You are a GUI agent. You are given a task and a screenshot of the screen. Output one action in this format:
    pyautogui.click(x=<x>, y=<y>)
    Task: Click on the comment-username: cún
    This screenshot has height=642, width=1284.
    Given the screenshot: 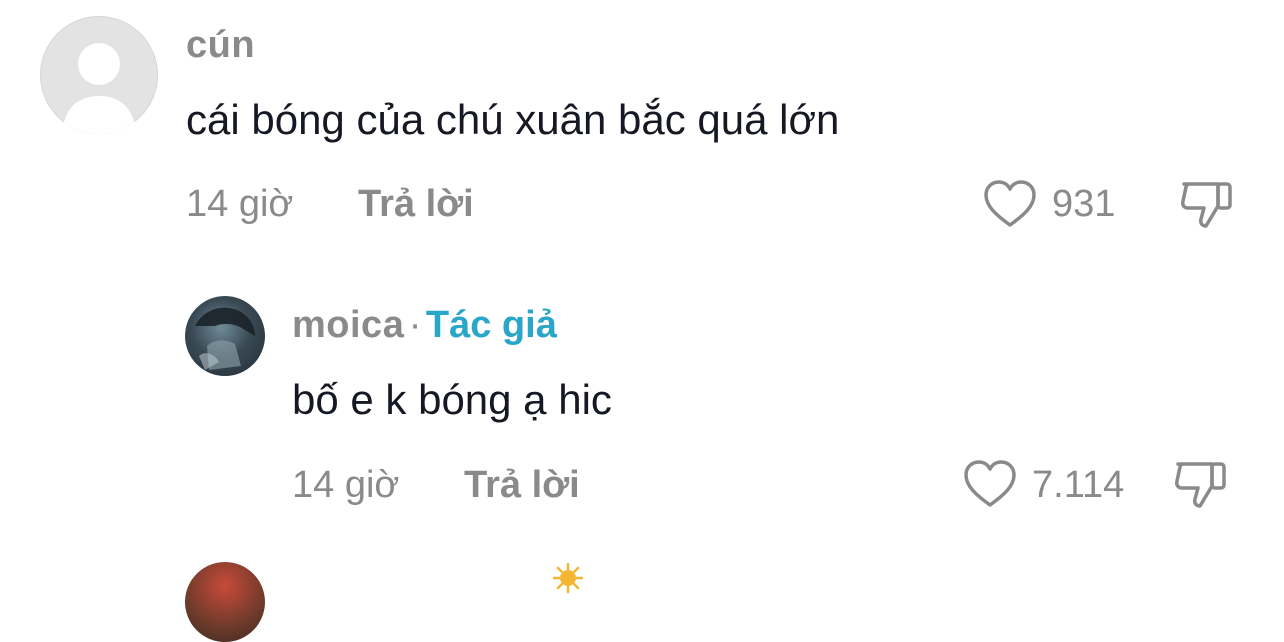 What is the action you would take?
    pyautogui.click(x=220, y=45)
    